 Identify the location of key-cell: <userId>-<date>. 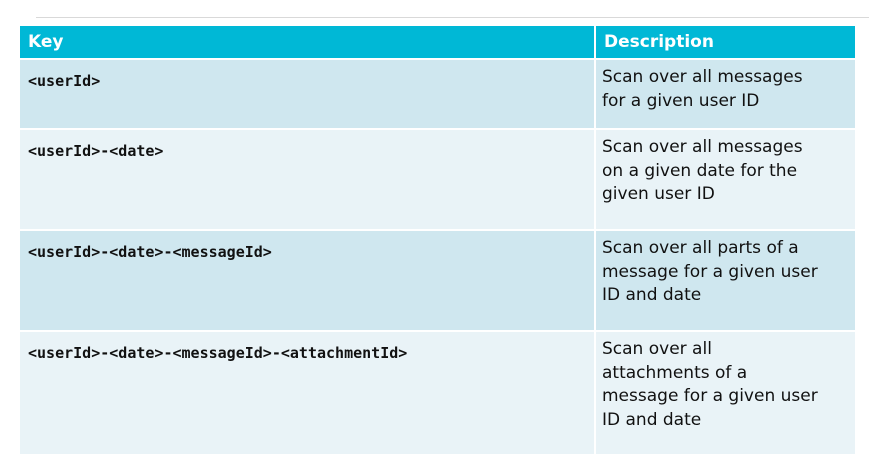
(308, 179).